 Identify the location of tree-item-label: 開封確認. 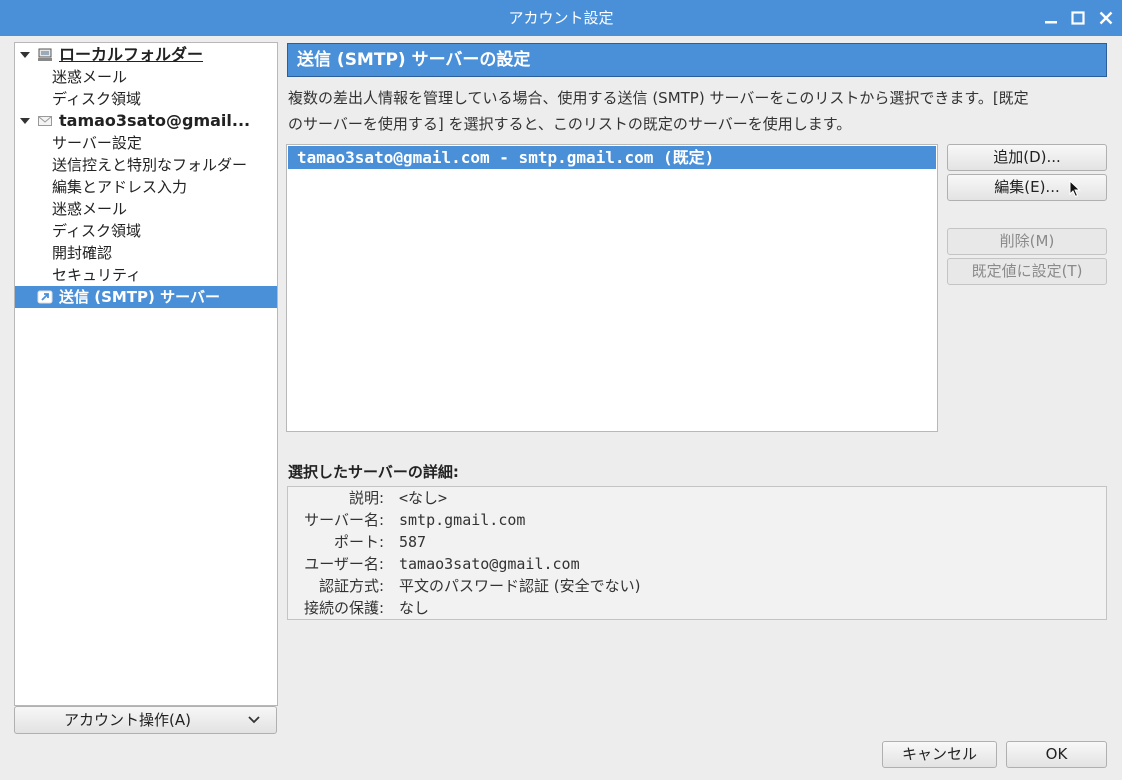
(82, 253).